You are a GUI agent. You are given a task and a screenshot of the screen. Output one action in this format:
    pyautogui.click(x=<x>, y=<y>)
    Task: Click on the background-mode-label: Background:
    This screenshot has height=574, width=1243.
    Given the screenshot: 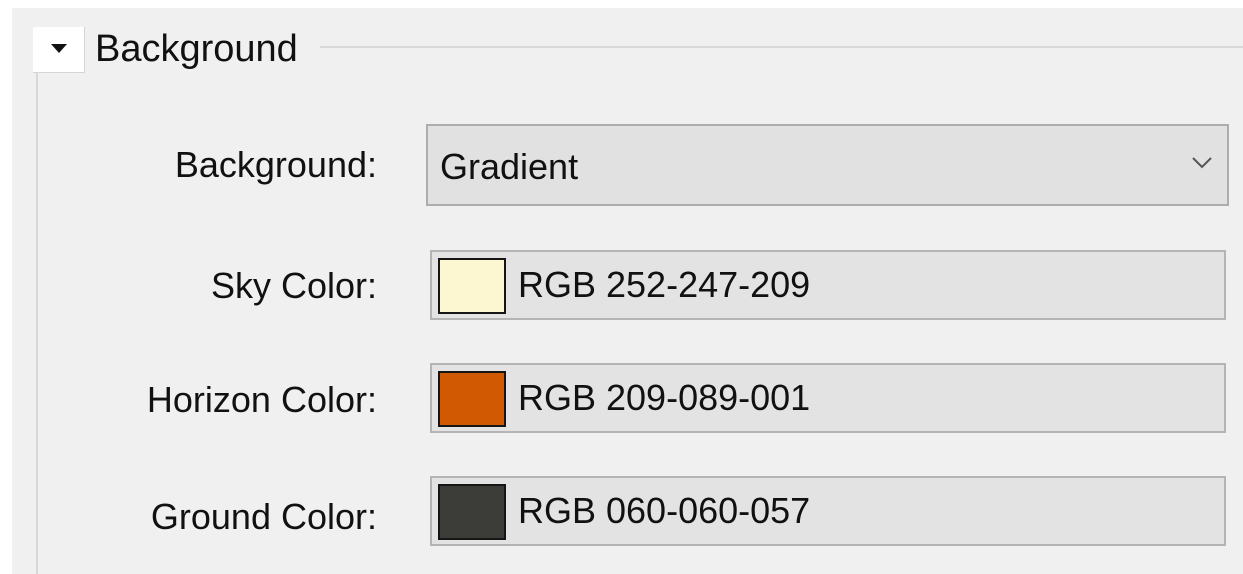 What is the action you would take?
    pyautogui.click(x=275, y=164)
    